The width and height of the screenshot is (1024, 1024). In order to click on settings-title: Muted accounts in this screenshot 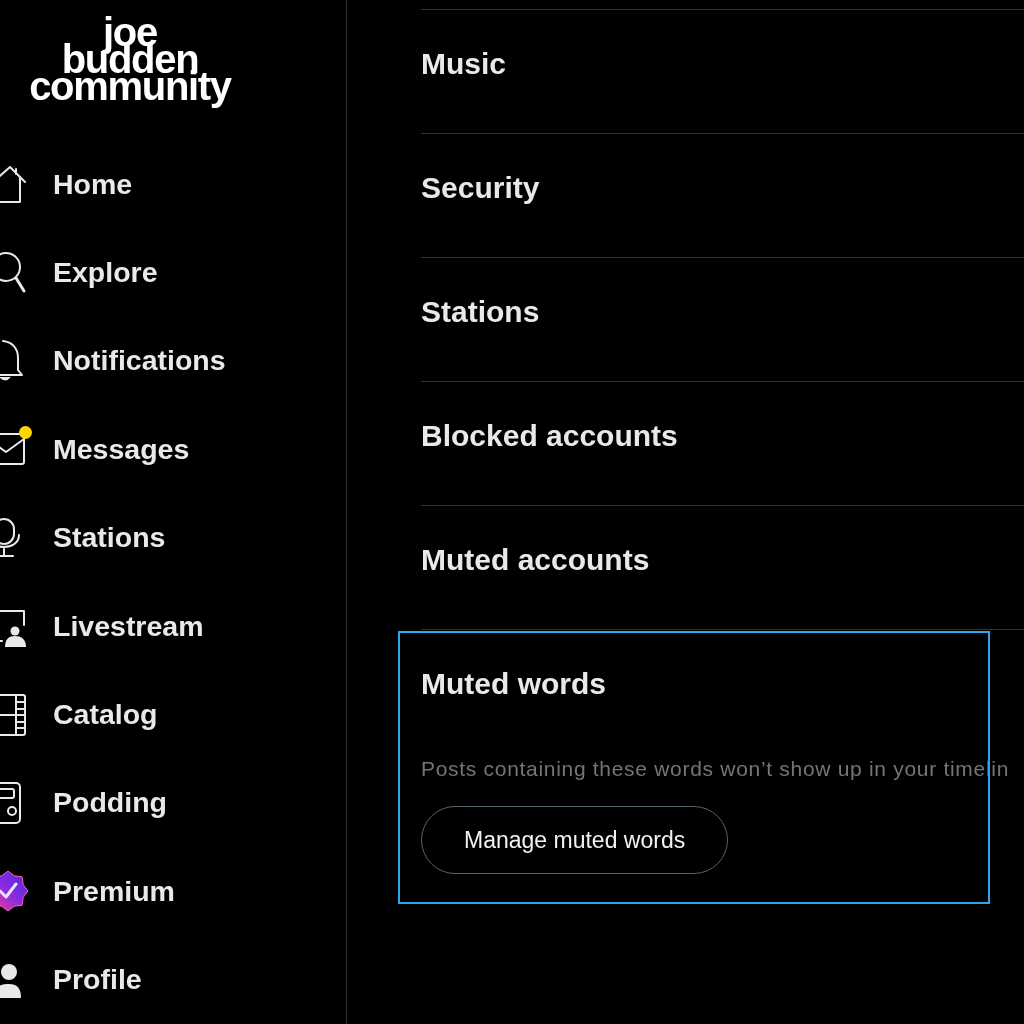, I will do `click(535, 560)`.